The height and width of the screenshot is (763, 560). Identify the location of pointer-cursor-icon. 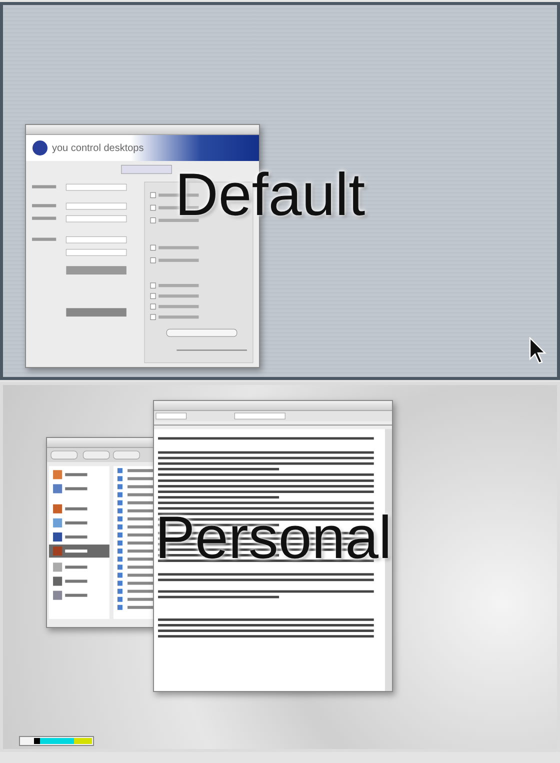
(539, 351).